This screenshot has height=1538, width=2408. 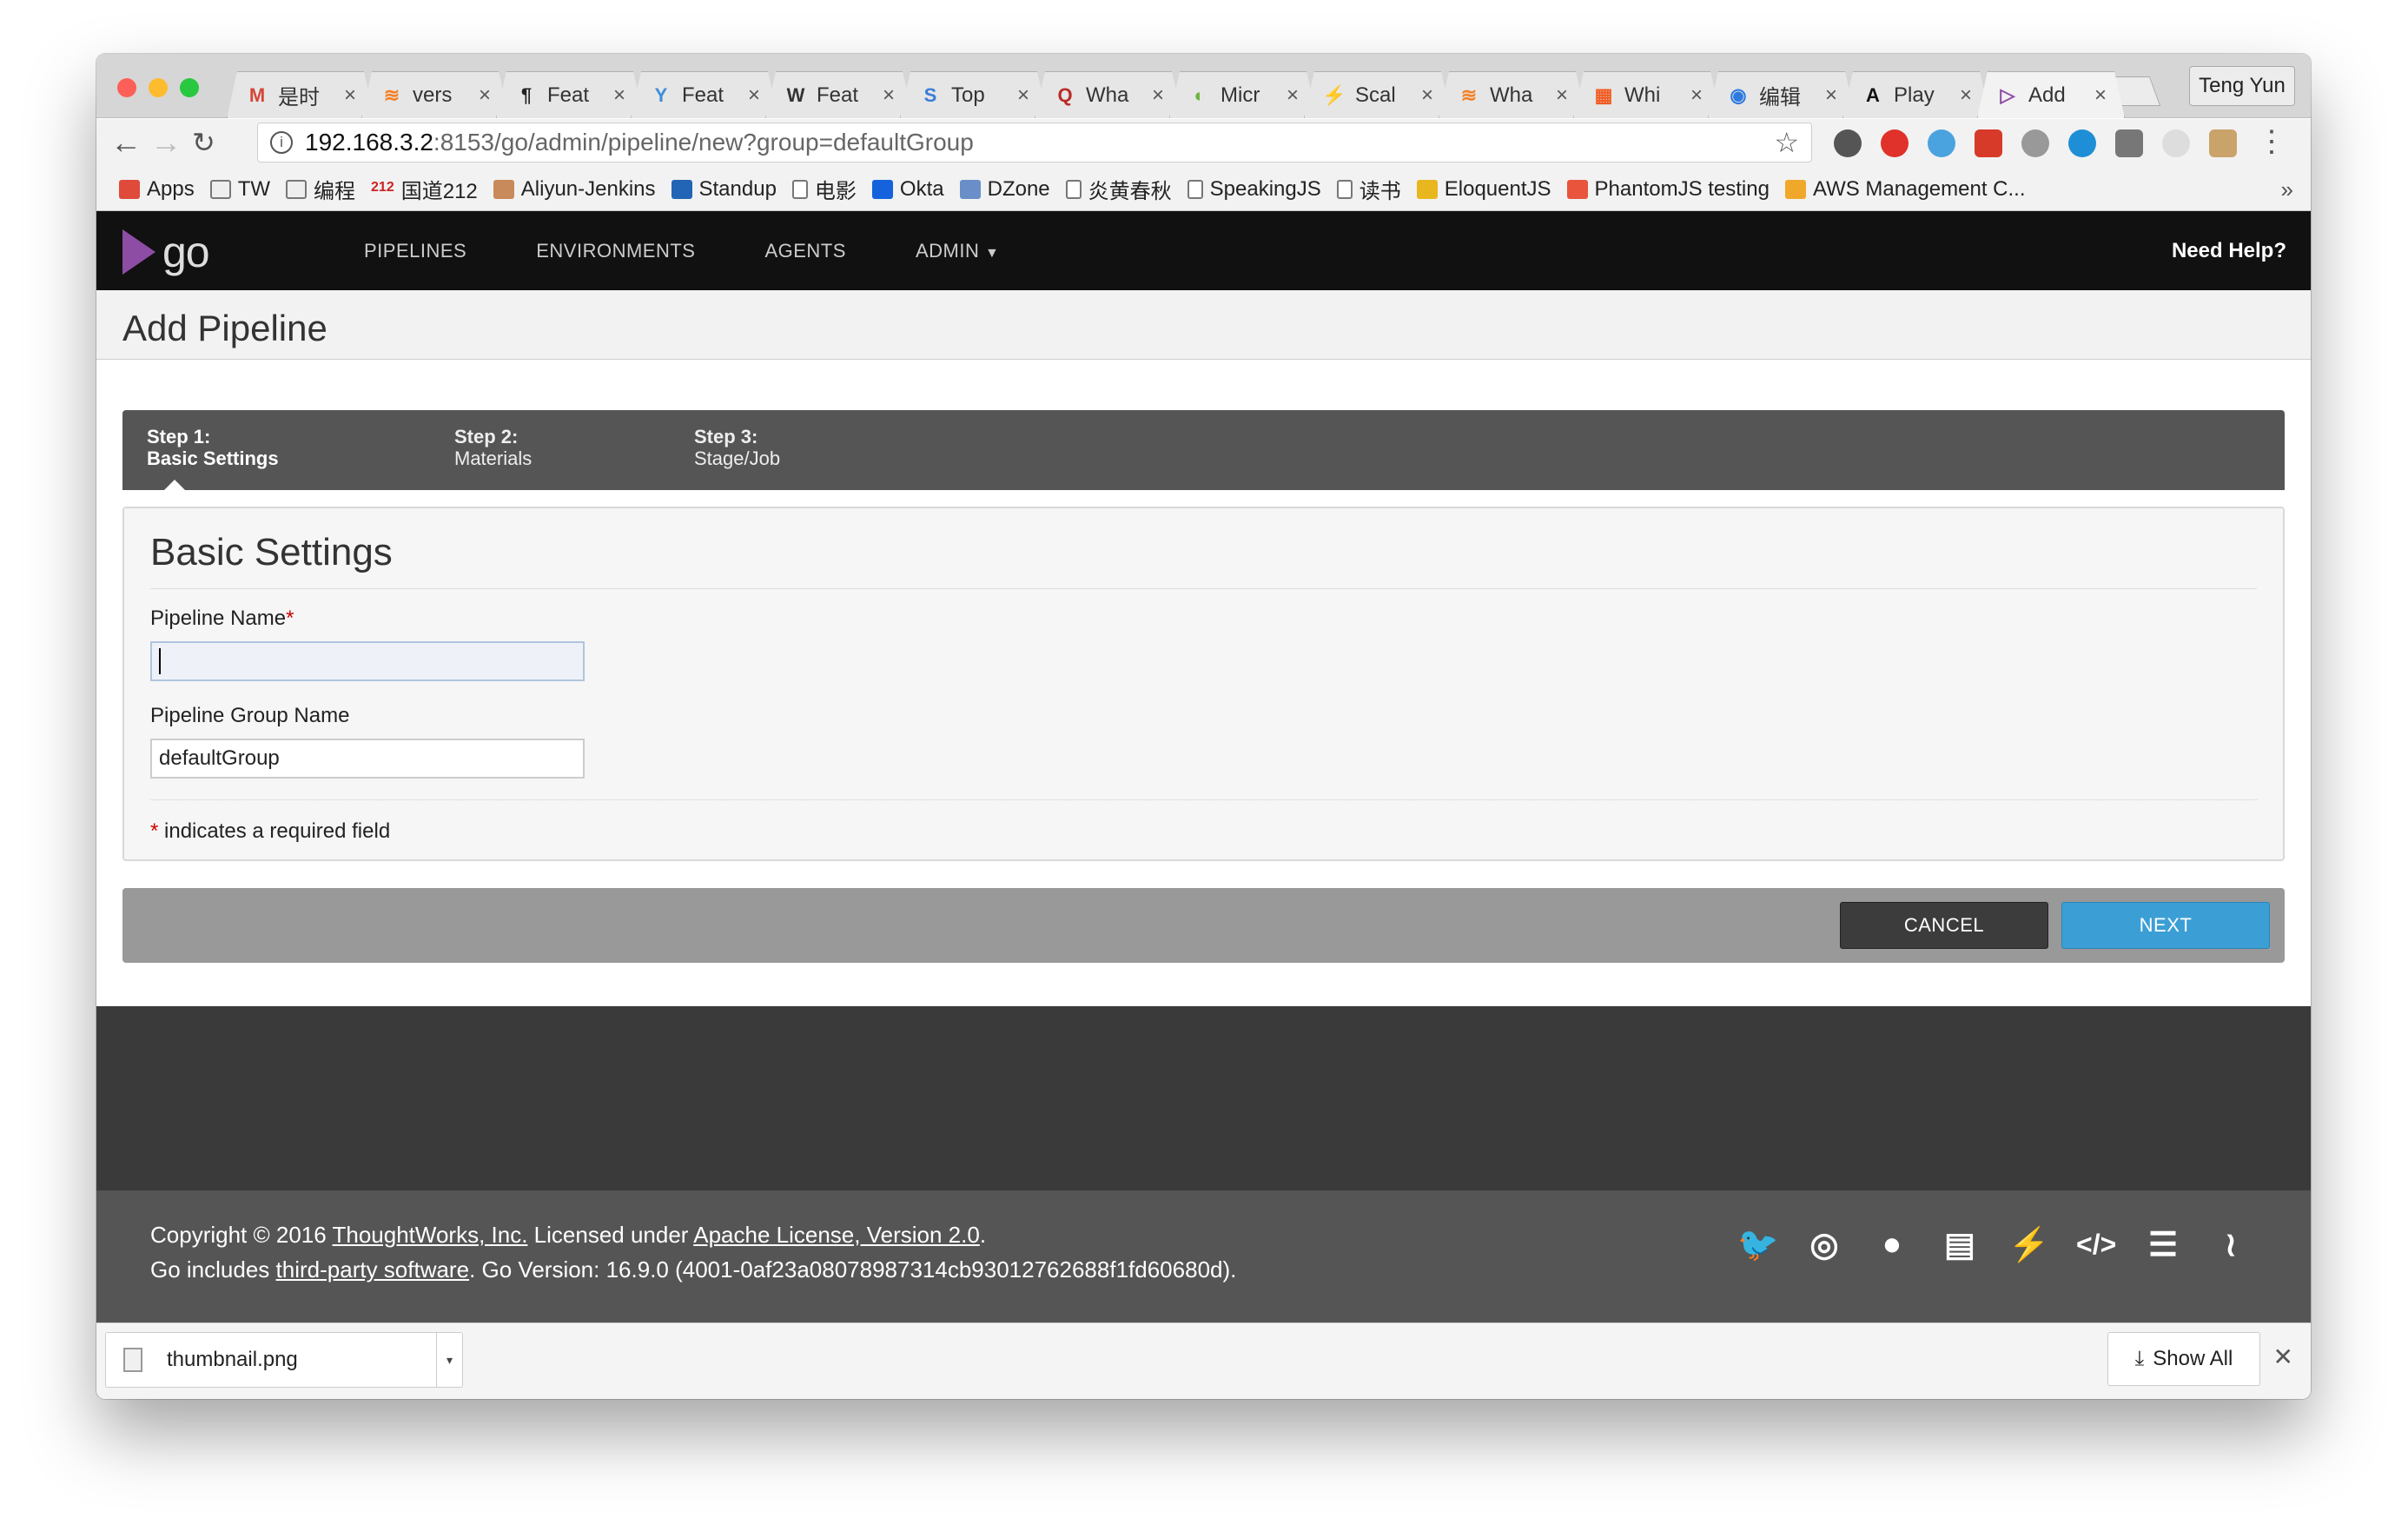 I want to click on bookmark-item: PhantomJS testing, so click(x=1668, y=190).